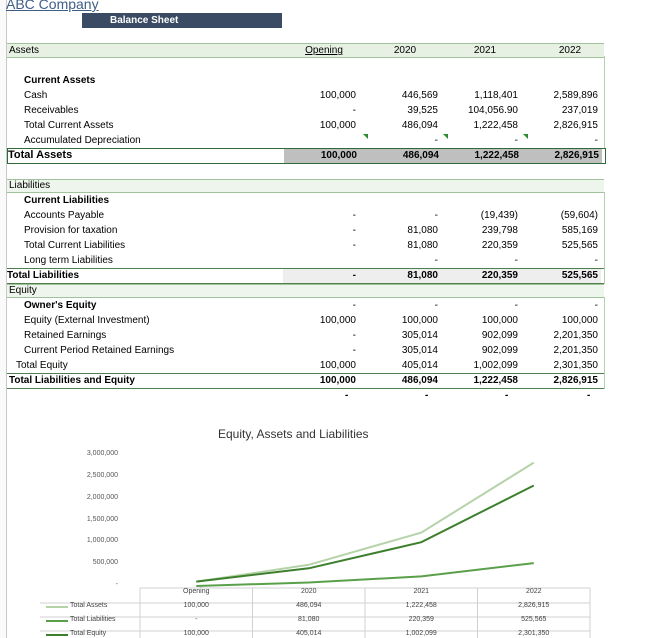  Describe the element at coordinates (89, 605) in the screenshot. I see `legend-label: Total Assets` at that location.